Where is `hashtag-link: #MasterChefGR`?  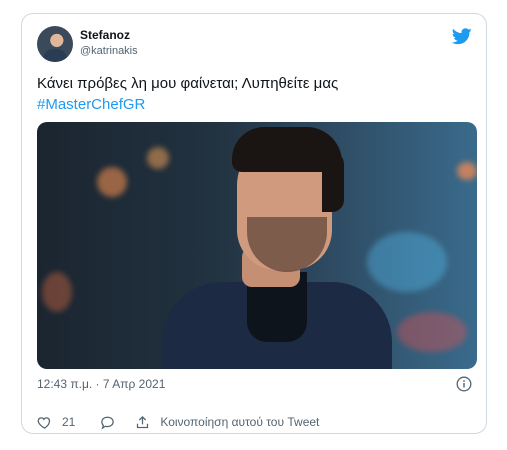 hashtag-link: #MasterChefGR is located at coordinates (257, 104).